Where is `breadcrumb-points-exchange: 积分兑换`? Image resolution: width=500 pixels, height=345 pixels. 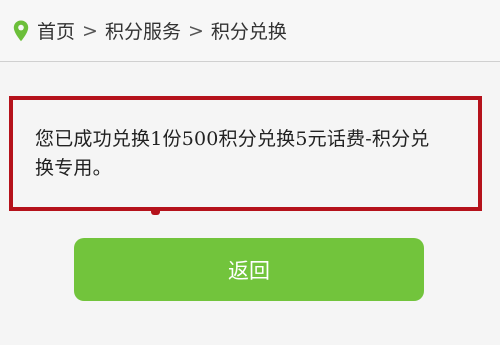 breadcrumb-points-exchange: 积分兑换 is located at coordinates (248, 32).